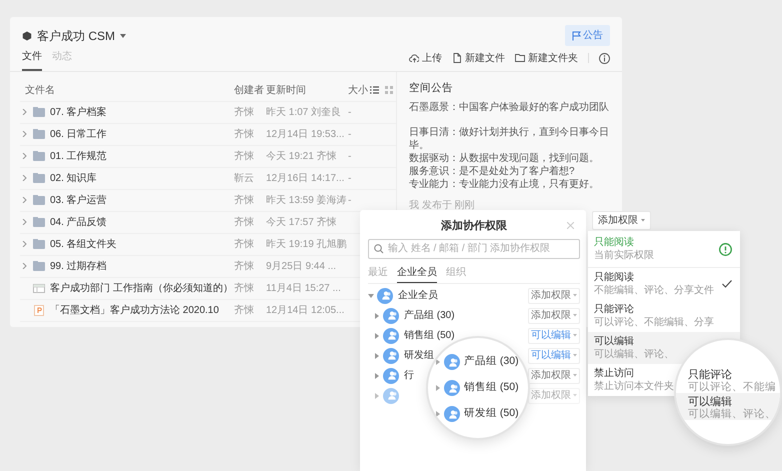 The width and height of the screenshot is (782, 471). Describe the element at coordinates (546, 58) in the screenshot. I see `toolbar-button: 新建文件夹` at that location.